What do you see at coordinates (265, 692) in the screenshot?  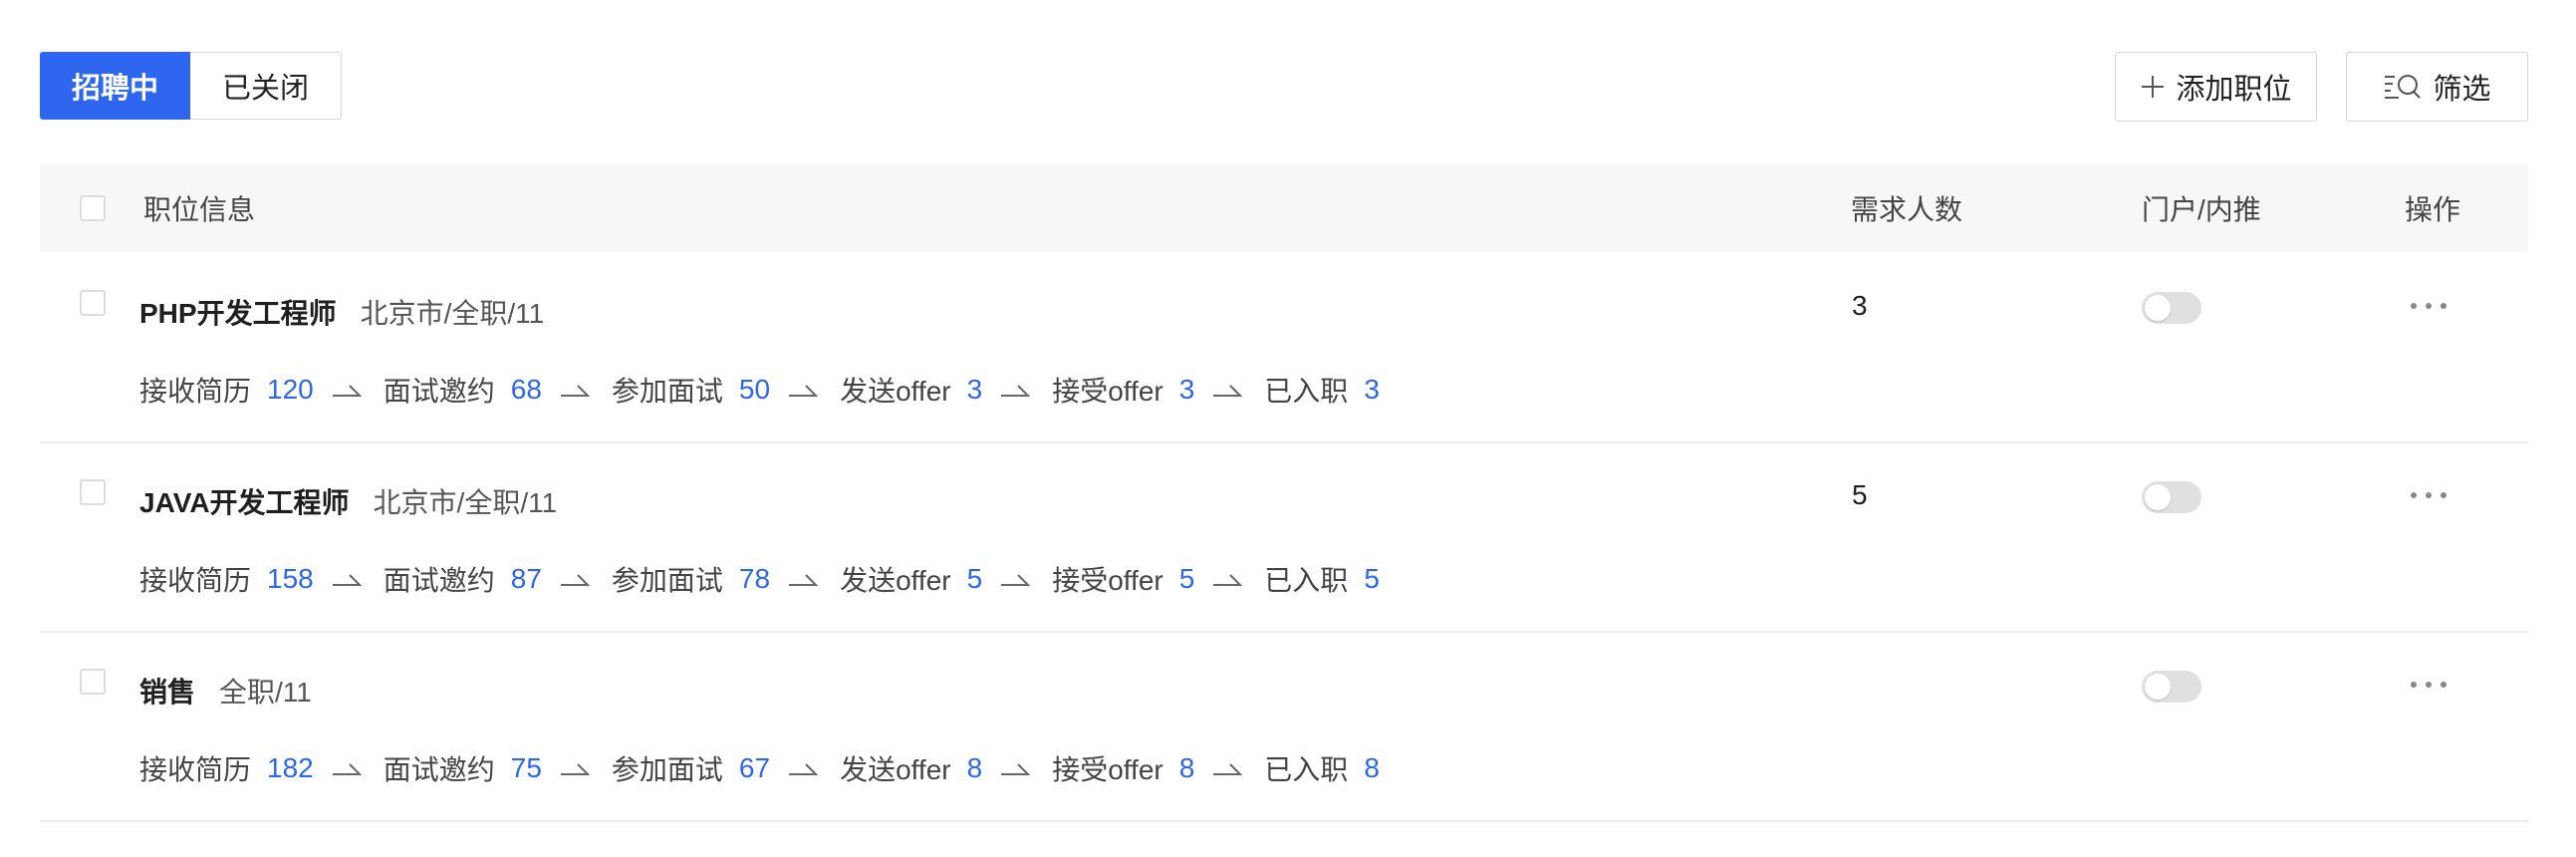 I see `position-meta: 全职/11` at bounding box center [265, 692].